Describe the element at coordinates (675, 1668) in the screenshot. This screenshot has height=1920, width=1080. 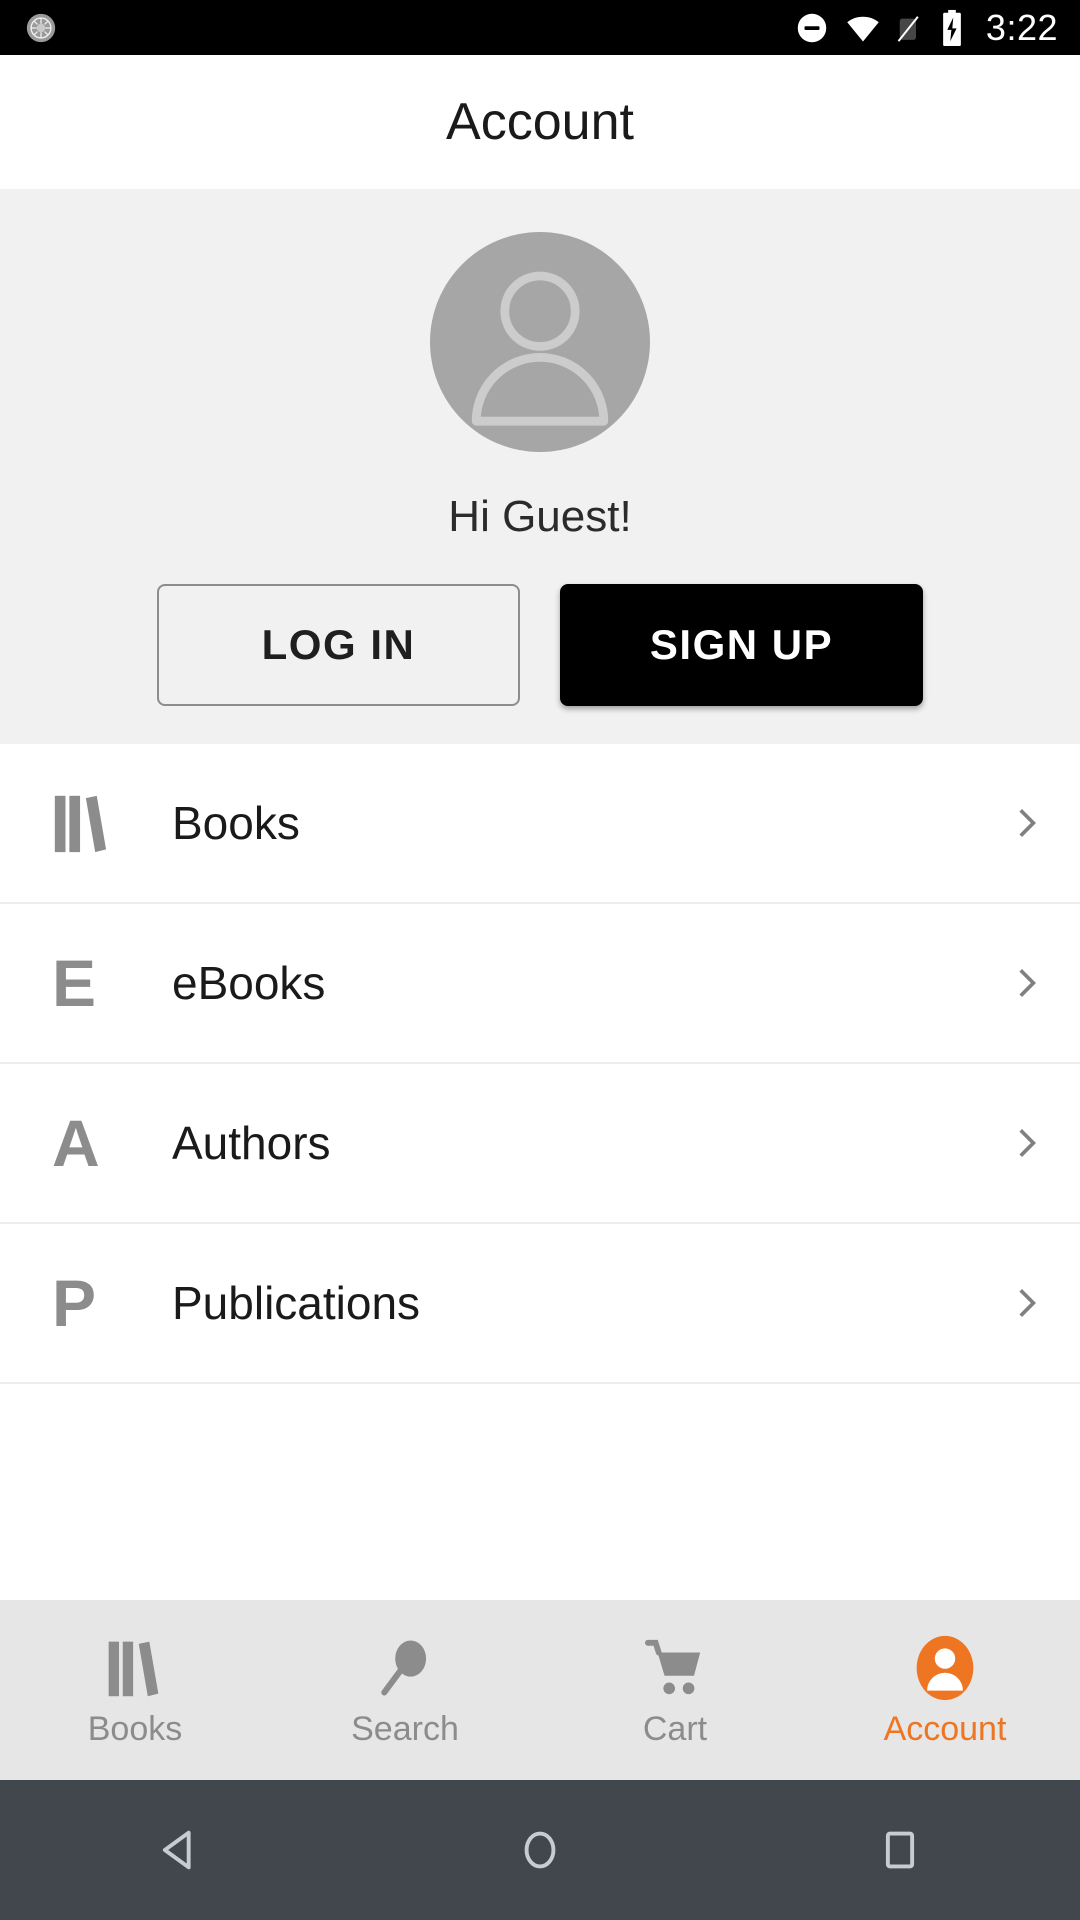
I see `cart-icon` at that location.